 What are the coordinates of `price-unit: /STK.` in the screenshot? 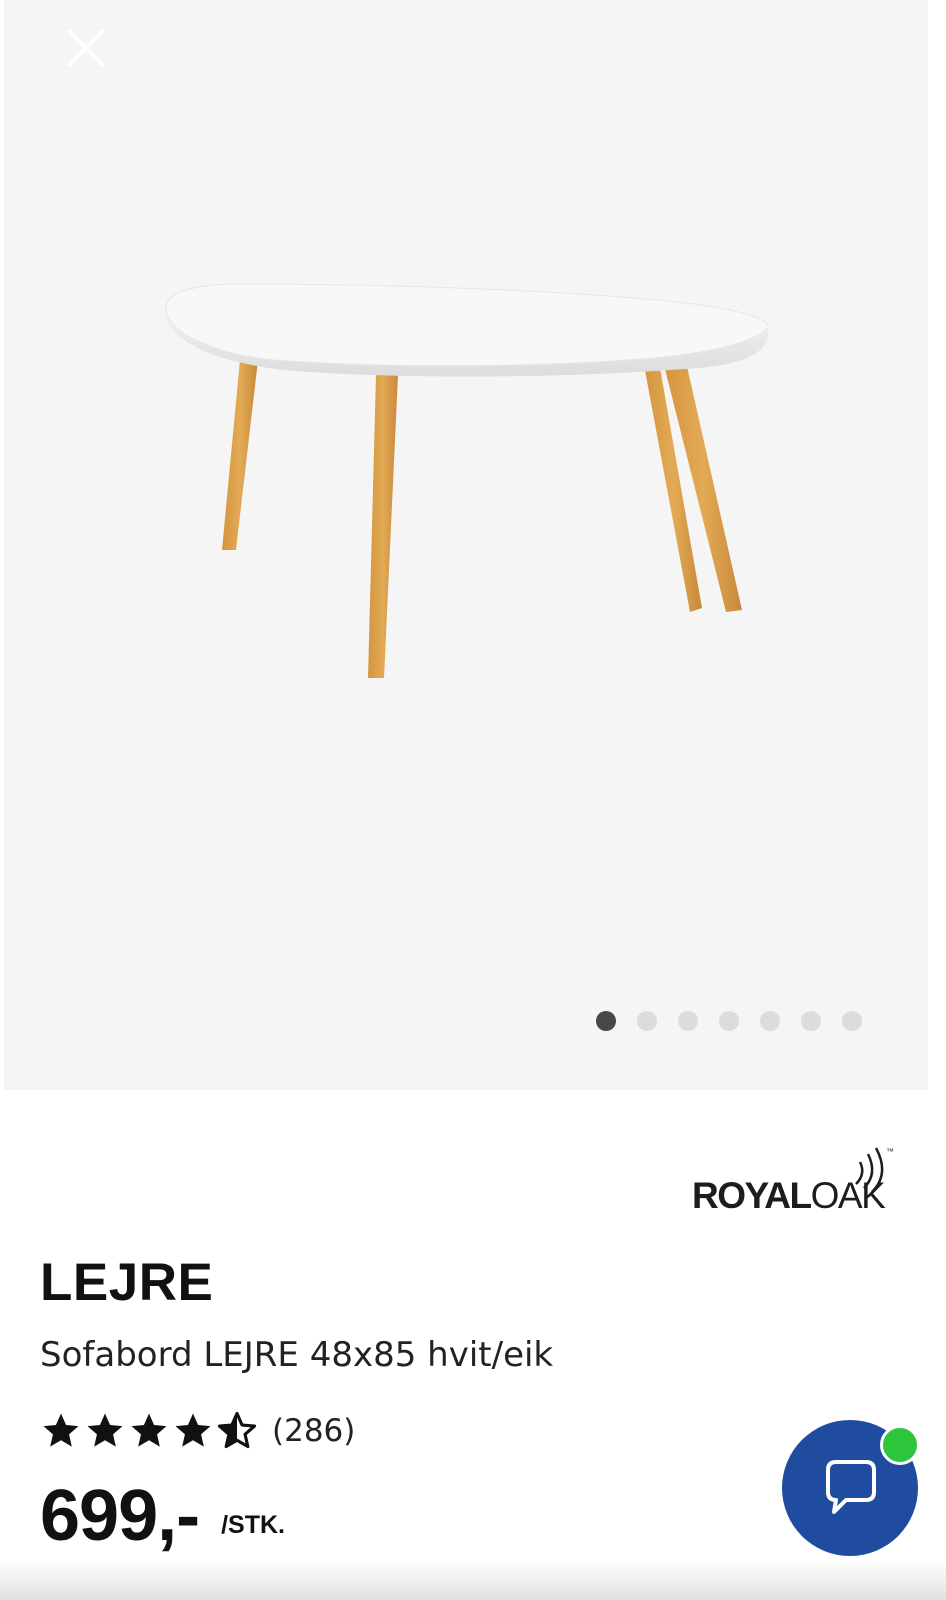 It's located at (253, 1525).